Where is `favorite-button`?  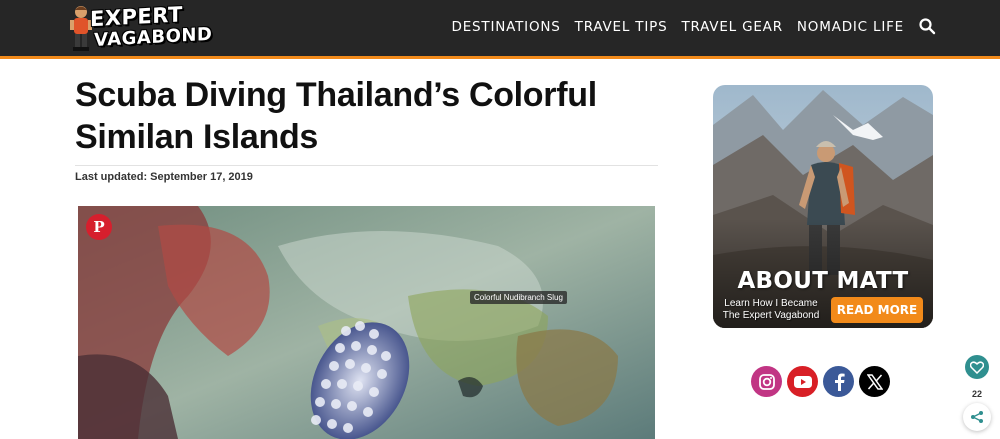 favorite-button is located at coordinates (977, 367).